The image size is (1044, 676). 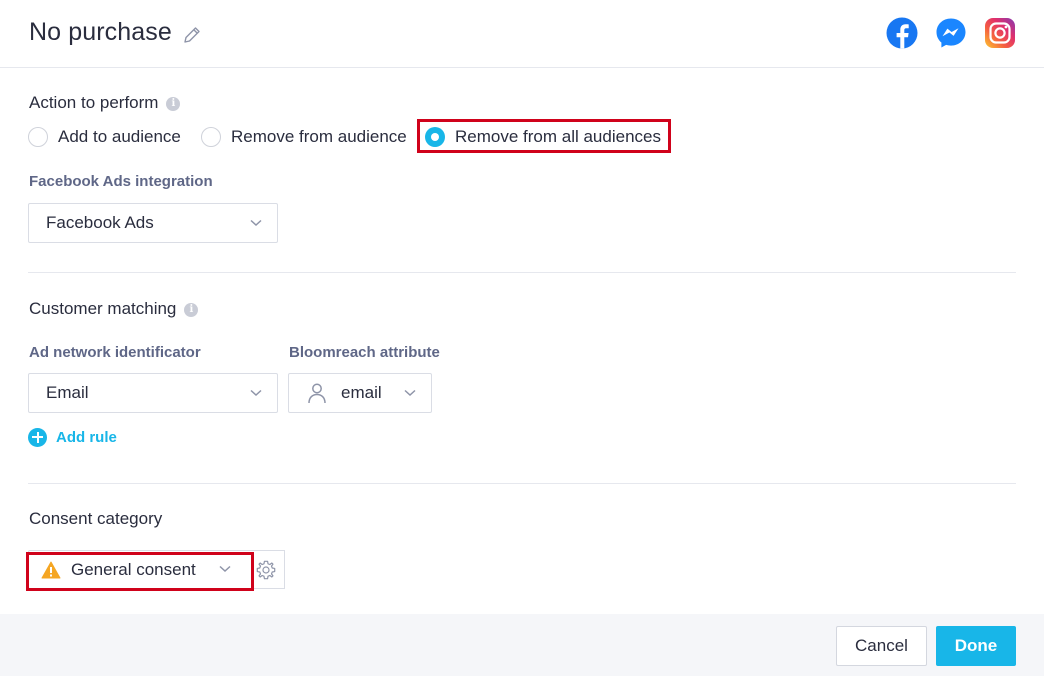 What do you see at coordinates (67, 392) in the screenshot?
I see `identifier-value: Email` at bounding box center [67, 392].